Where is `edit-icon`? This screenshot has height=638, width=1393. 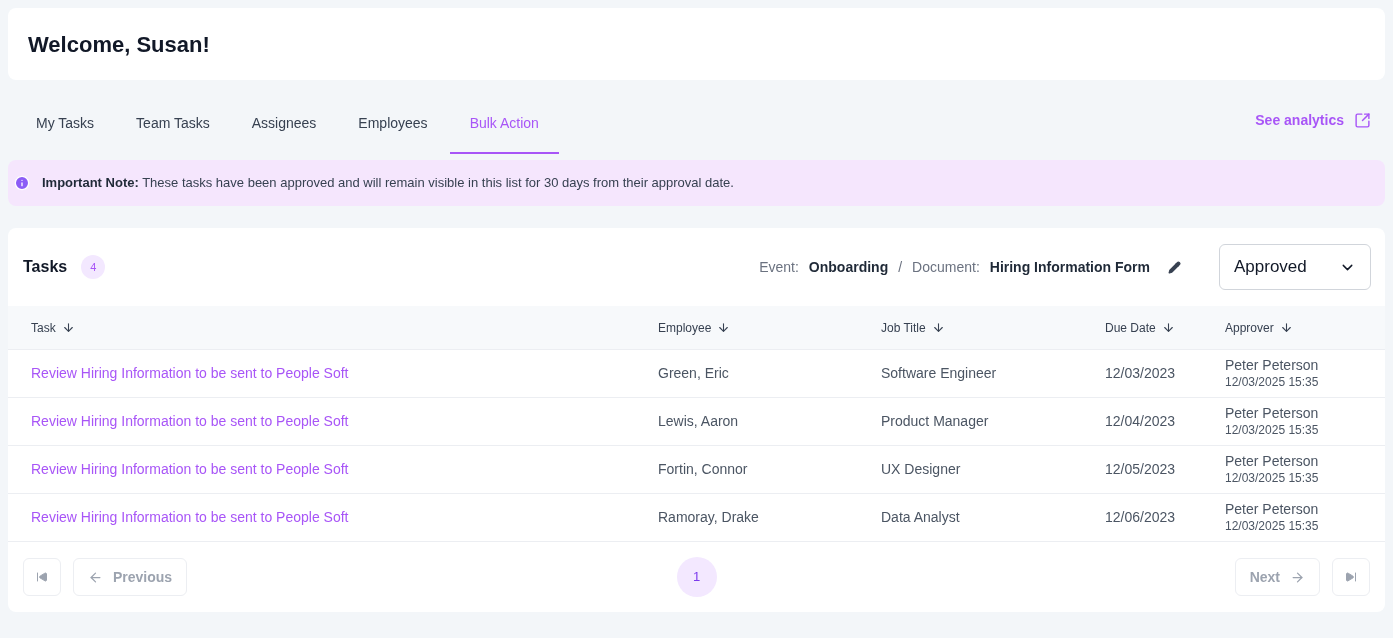 edit-icon is located at coordinates (1174, 267).